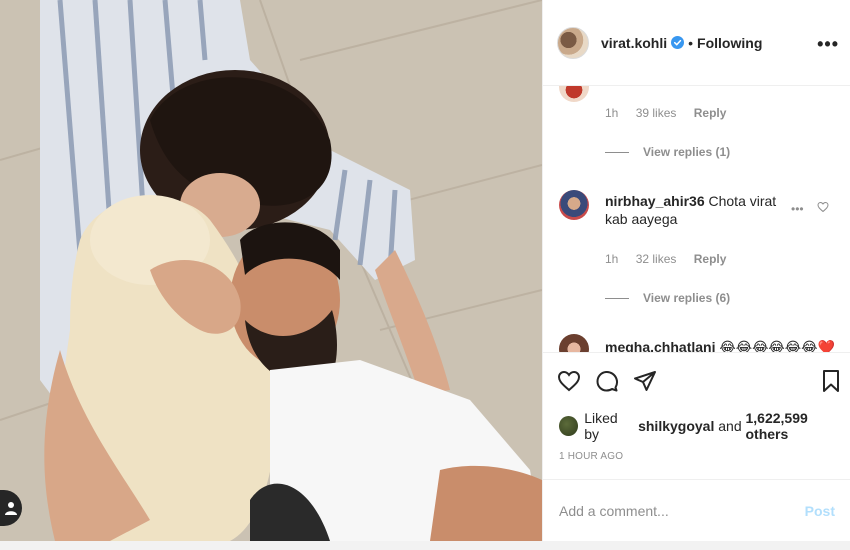  I want to click on comment-body: 😂😂😂😂😂😂❤️, so click(777, 345).